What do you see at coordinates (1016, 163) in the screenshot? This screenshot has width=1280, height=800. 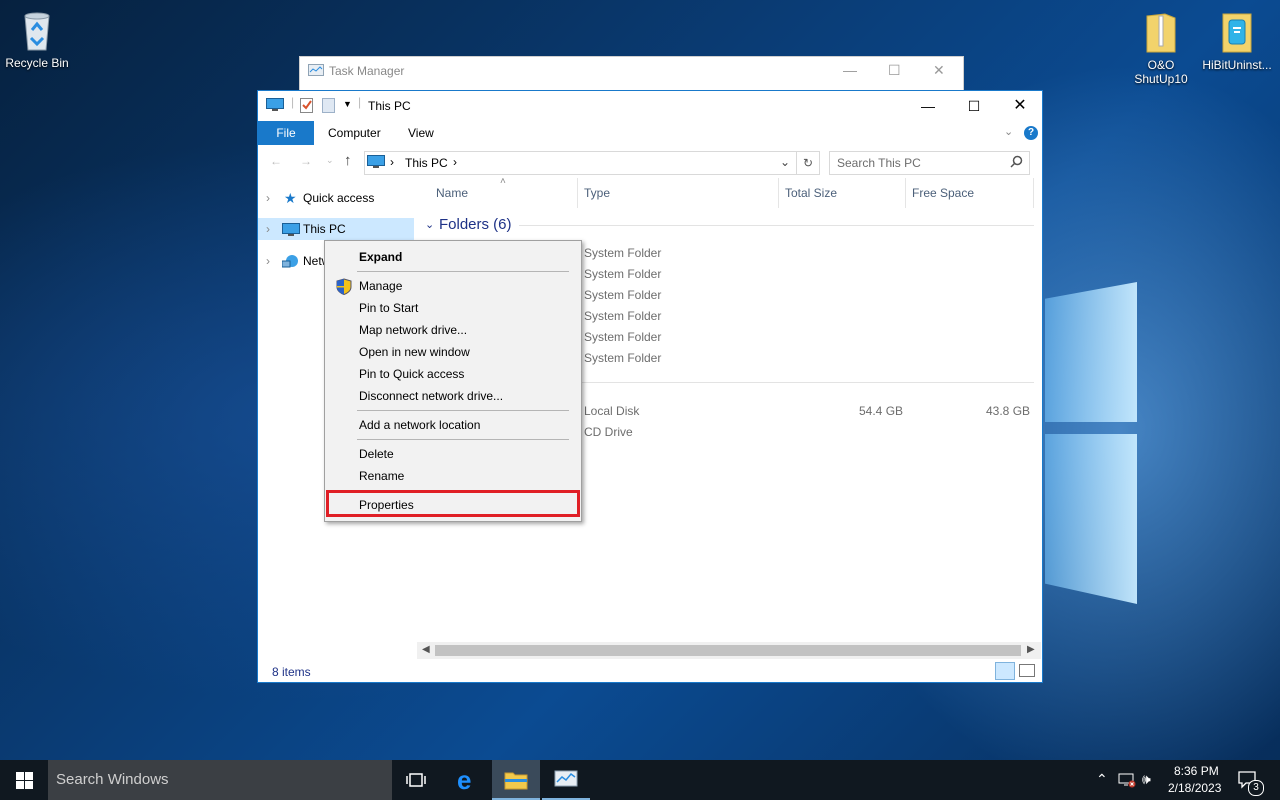 I see `search-icon` at bounding box center [1016, 163].